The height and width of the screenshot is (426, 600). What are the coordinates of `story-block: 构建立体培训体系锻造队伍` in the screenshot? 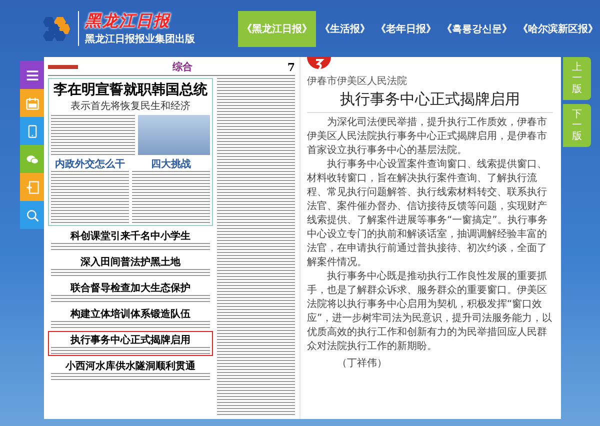 It's located at (130, 317).